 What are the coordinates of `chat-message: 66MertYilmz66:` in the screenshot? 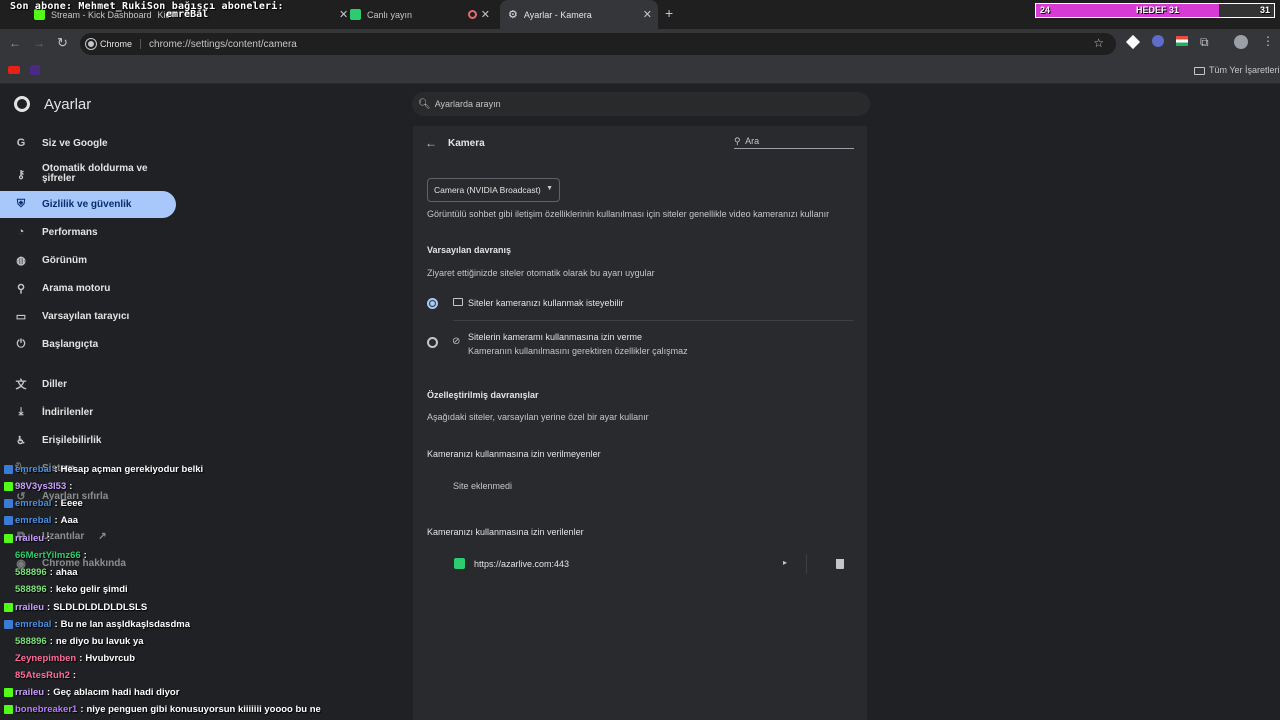 It's located at (47, 555).